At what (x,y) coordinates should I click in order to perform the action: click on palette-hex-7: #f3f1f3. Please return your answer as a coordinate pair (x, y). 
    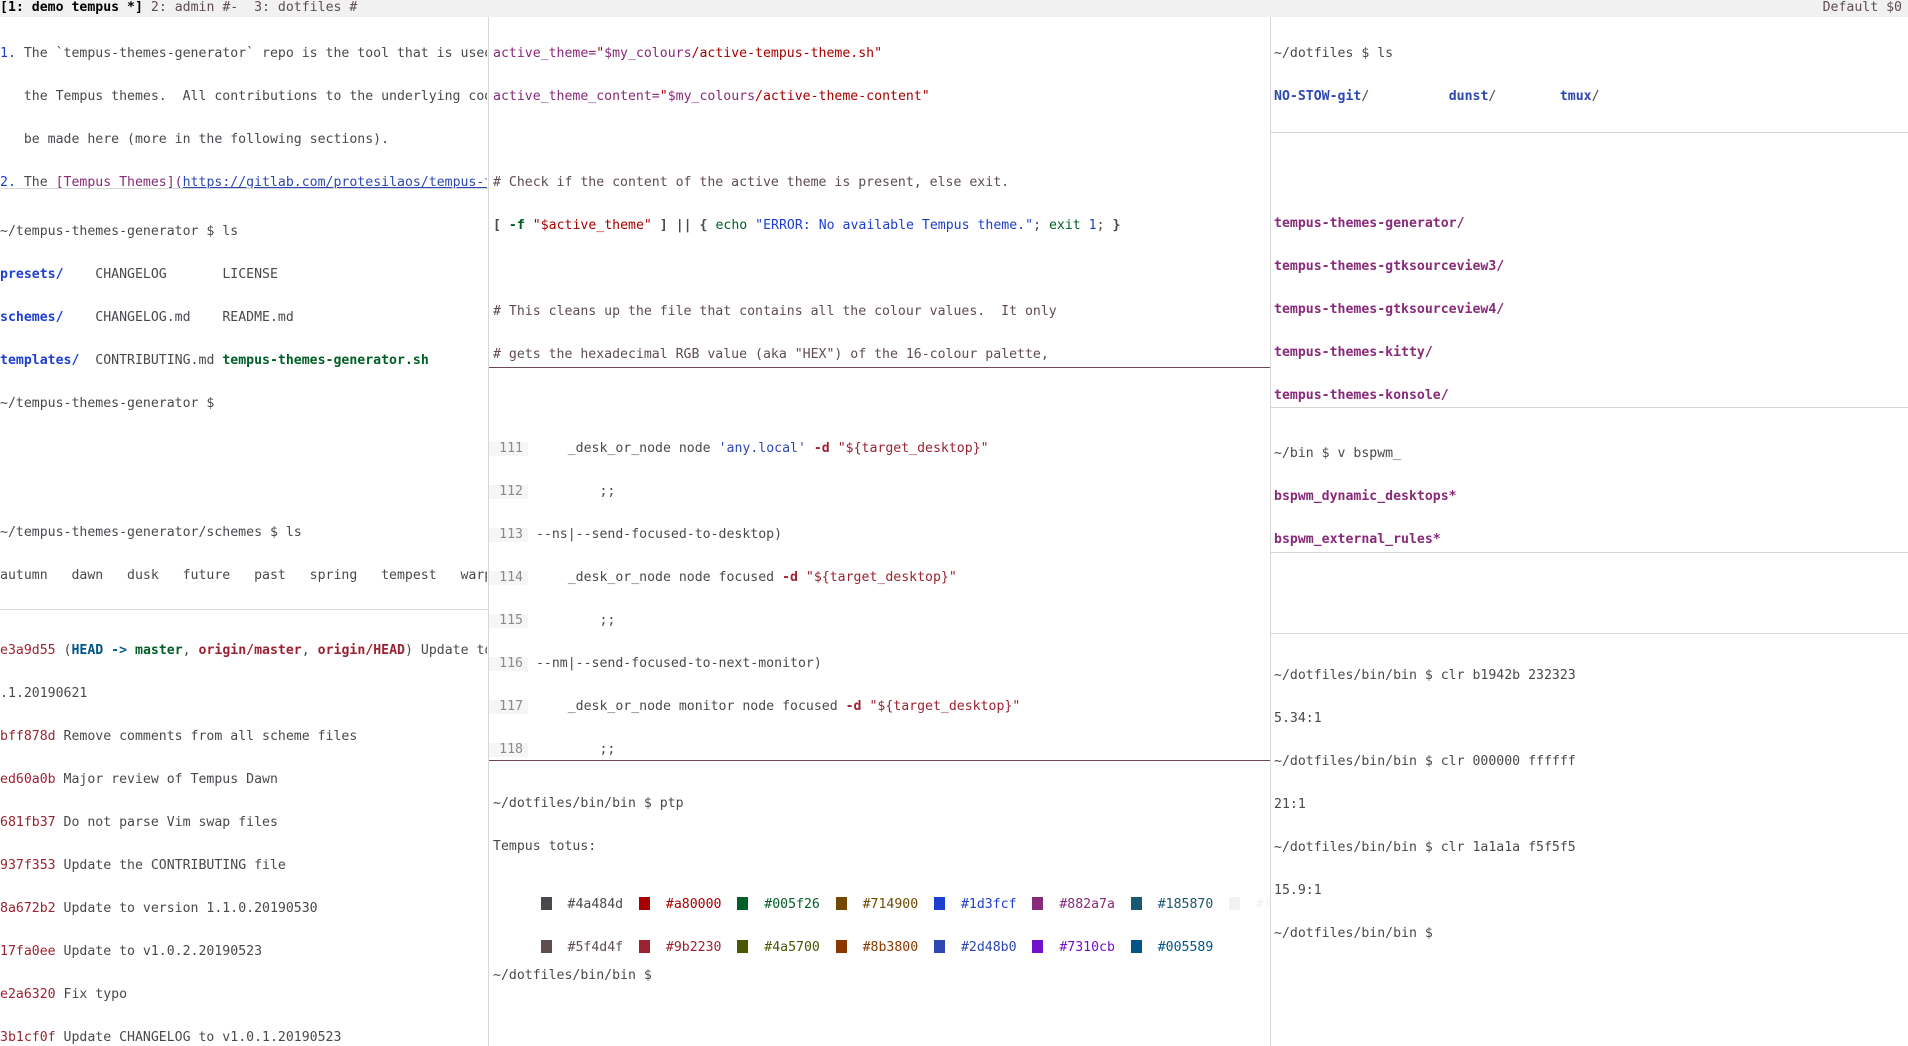
    Looking at the image, I should click on (1262, 905).